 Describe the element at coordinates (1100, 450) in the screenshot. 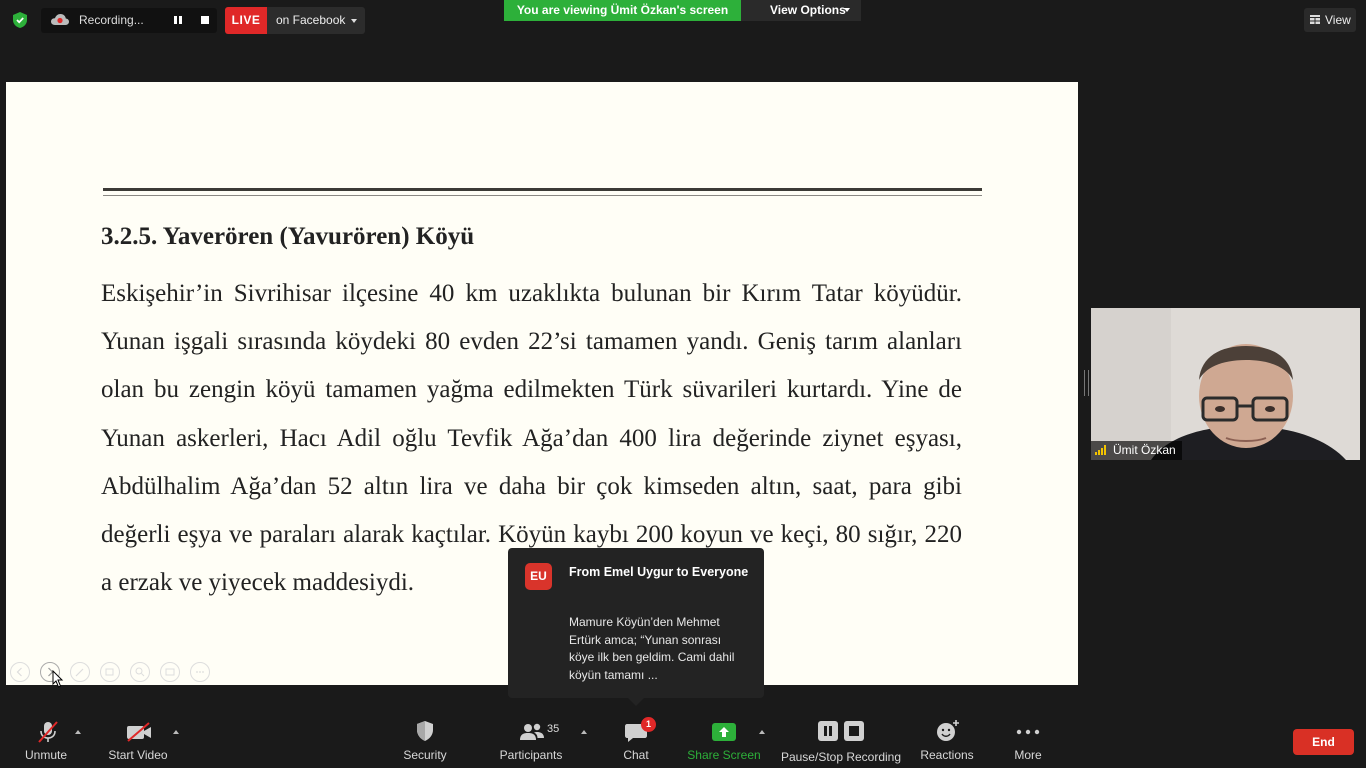

I see `connection-signal-icon` at that location.